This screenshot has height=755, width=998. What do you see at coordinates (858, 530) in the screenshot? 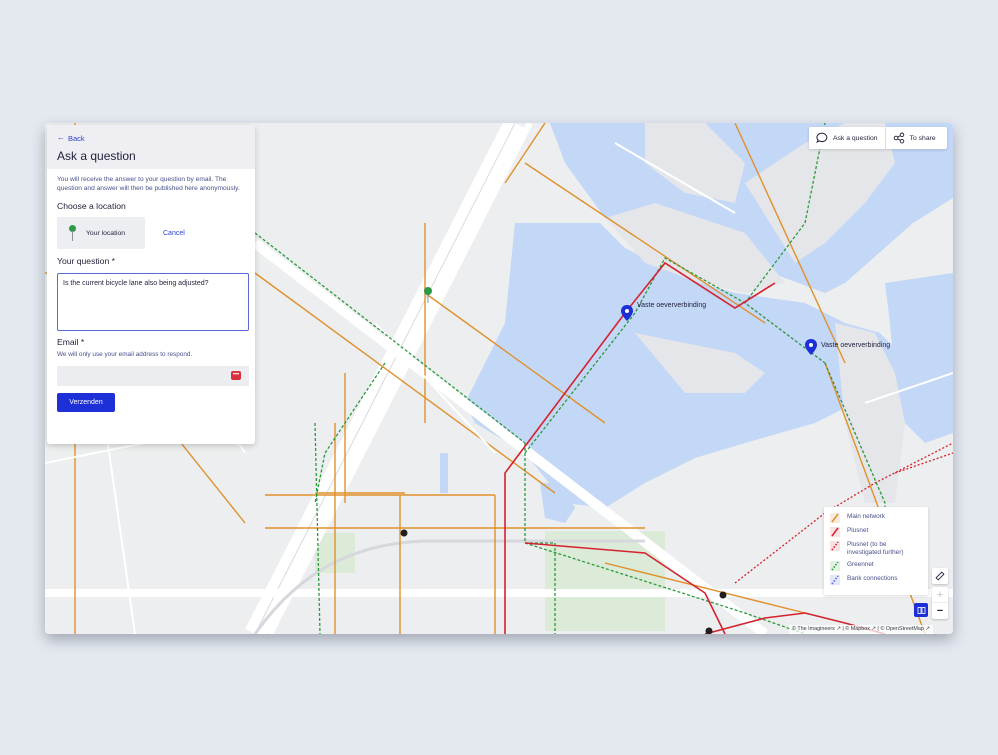
I see `legend-label: Plusnet` at bounding box center [858, 530].